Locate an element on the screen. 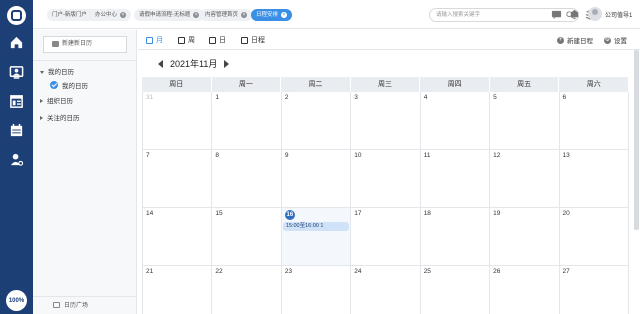 This screenshot has height=314, width=640. day-number: 14 is located at coordinates (150, 213).